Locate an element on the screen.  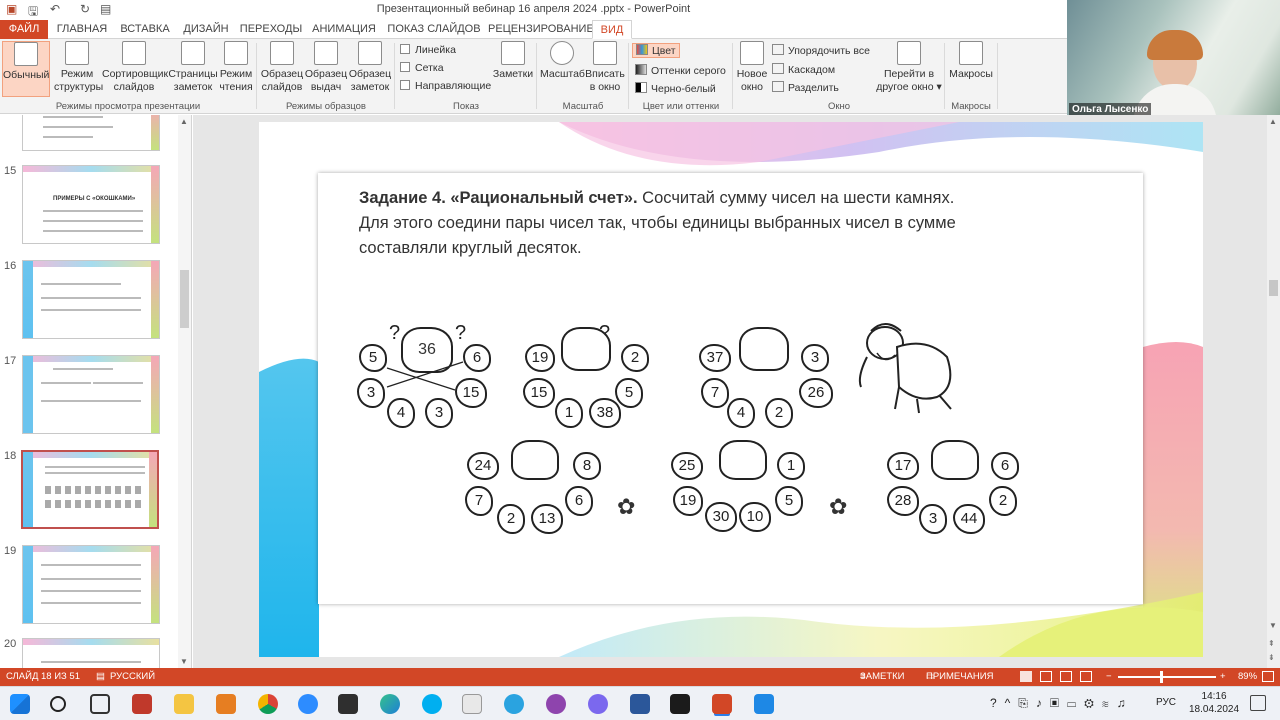
zoom-app-icon is located at coordinates (308, 704).